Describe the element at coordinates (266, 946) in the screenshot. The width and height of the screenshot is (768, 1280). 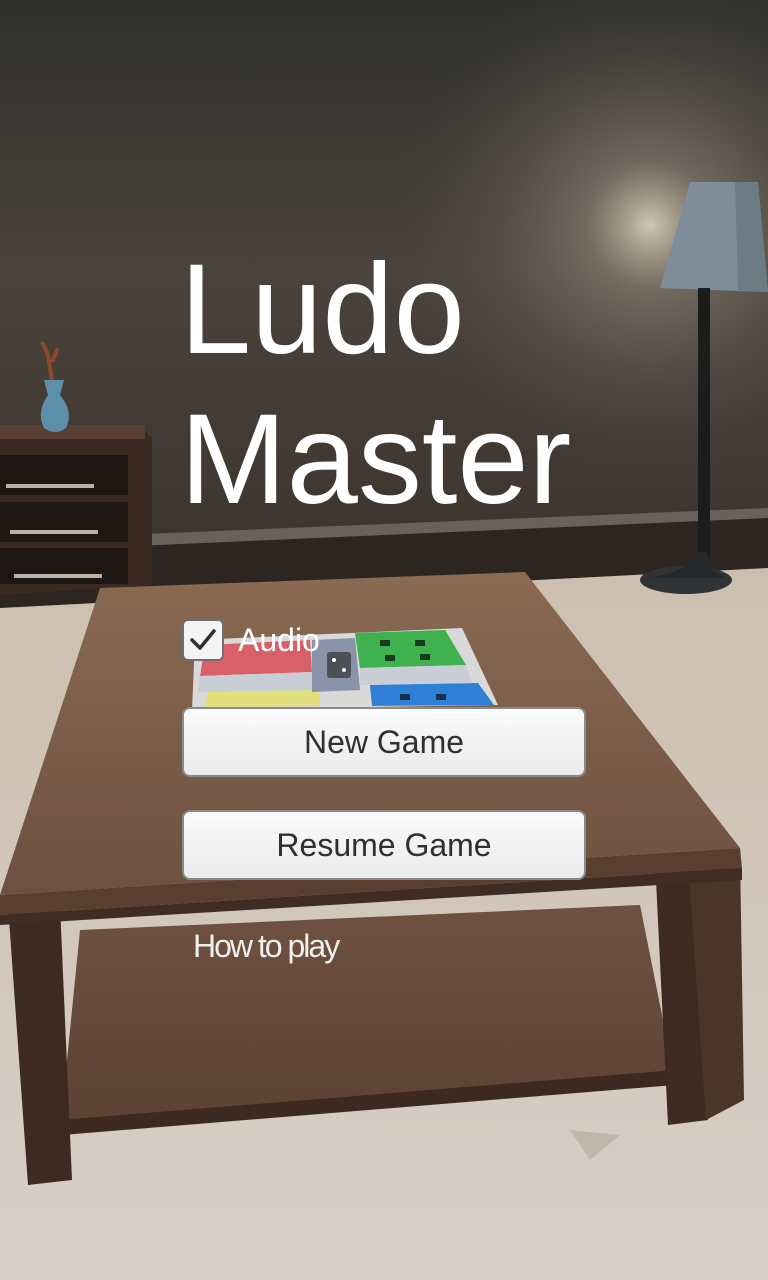
I see `how-to-play-link: How to play` at that location.